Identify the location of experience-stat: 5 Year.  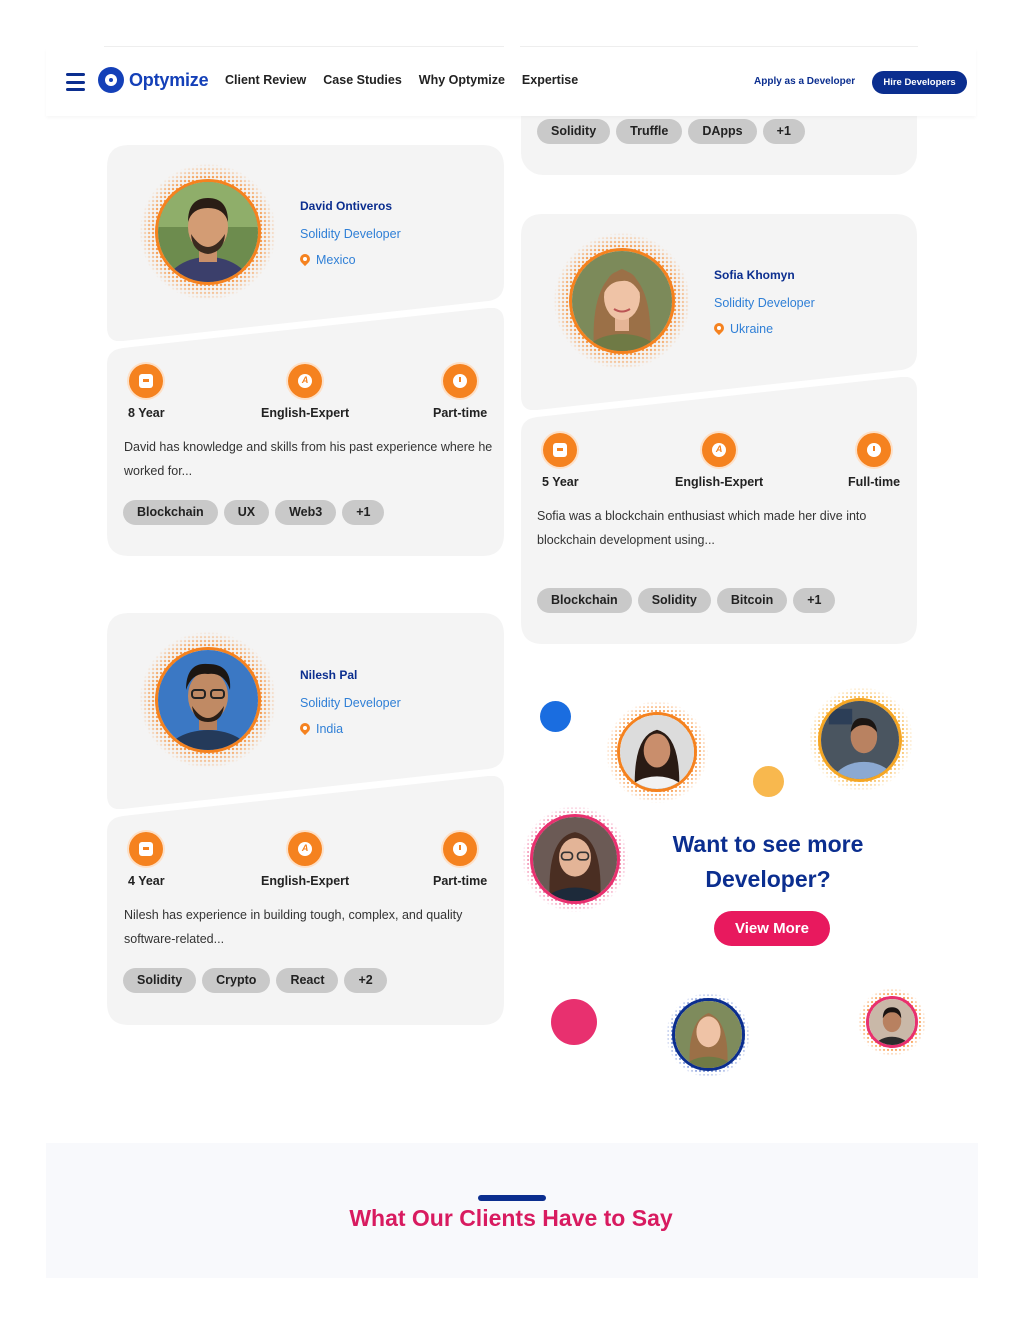
(560, 461).